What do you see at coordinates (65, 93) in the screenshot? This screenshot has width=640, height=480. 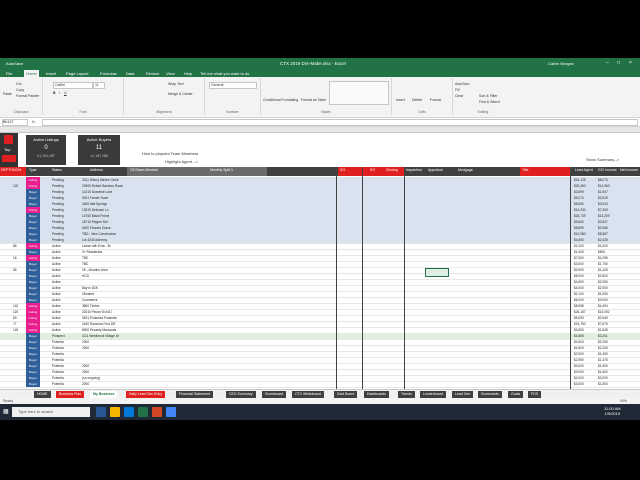 I see `underline-icon: U` at bounding box center [65, 93].